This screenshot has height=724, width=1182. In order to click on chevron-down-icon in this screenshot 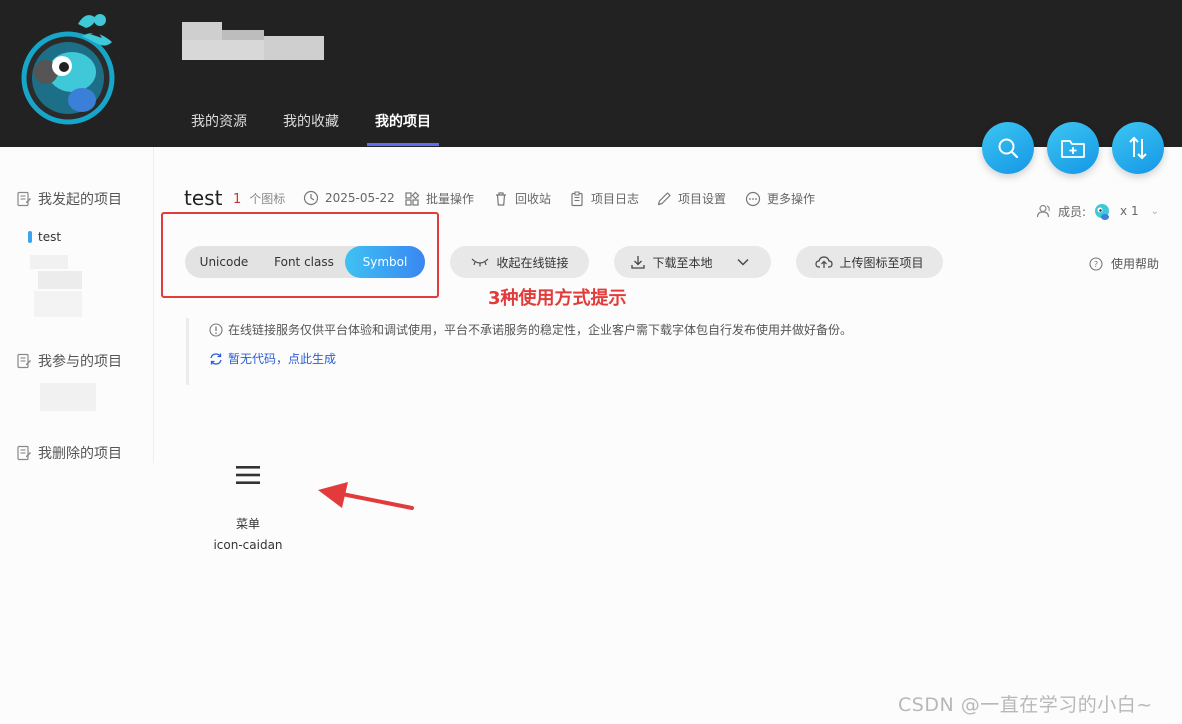, I will do `click(746, 262)`.